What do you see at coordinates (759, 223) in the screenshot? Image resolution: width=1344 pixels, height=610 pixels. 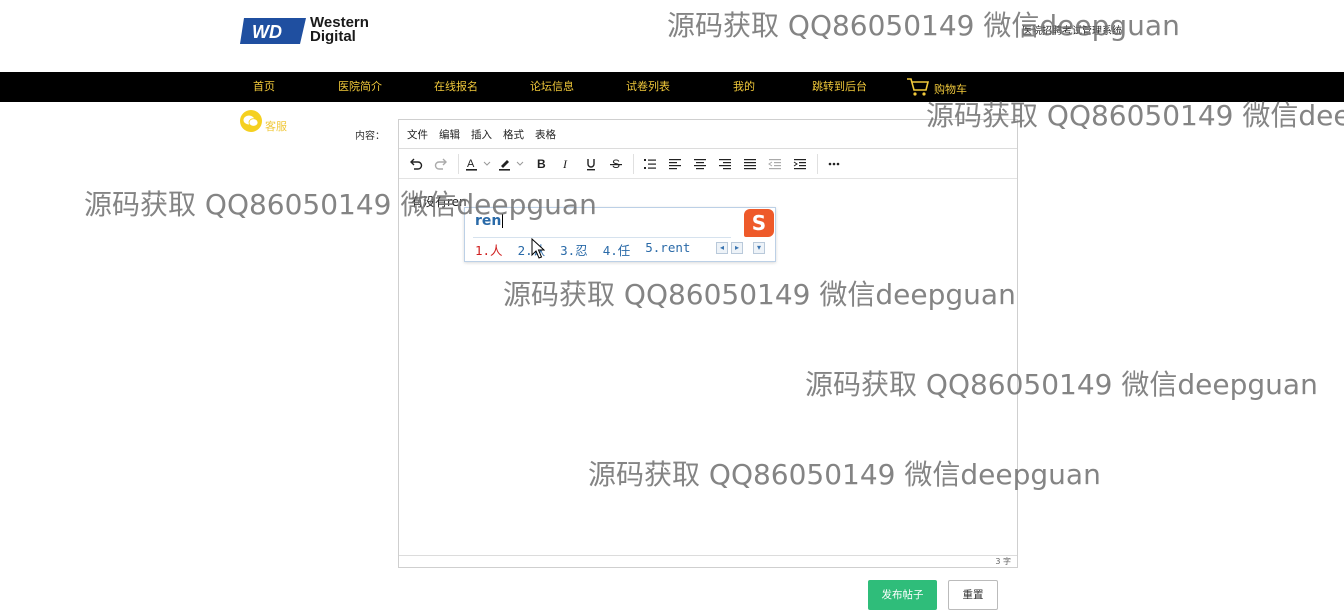 I see `sogou-logo-icon: S` at bounding box center [759, 223].